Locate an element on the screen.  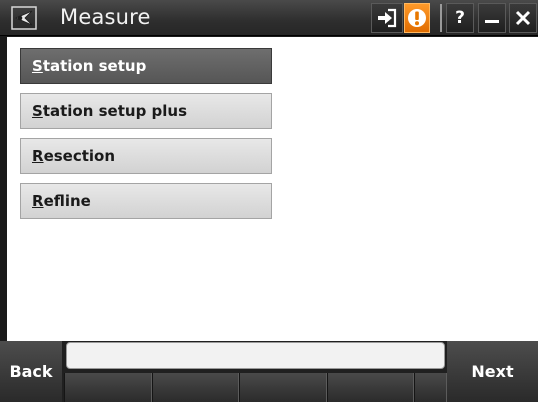
warning-icon is located at coordinates (417, 18).